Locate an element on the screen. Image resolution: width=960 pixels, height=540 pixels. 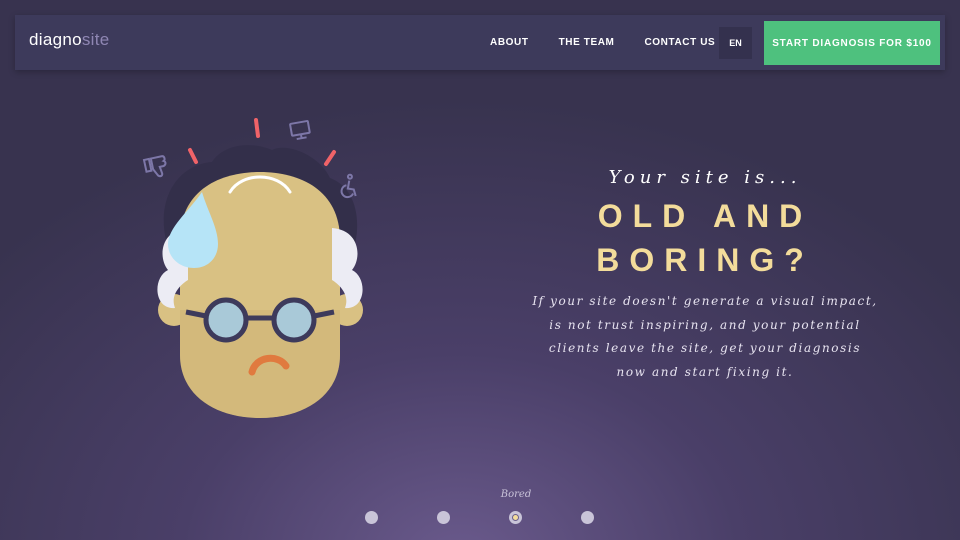
glasses-left-lens is located at coordinates (226, 320).